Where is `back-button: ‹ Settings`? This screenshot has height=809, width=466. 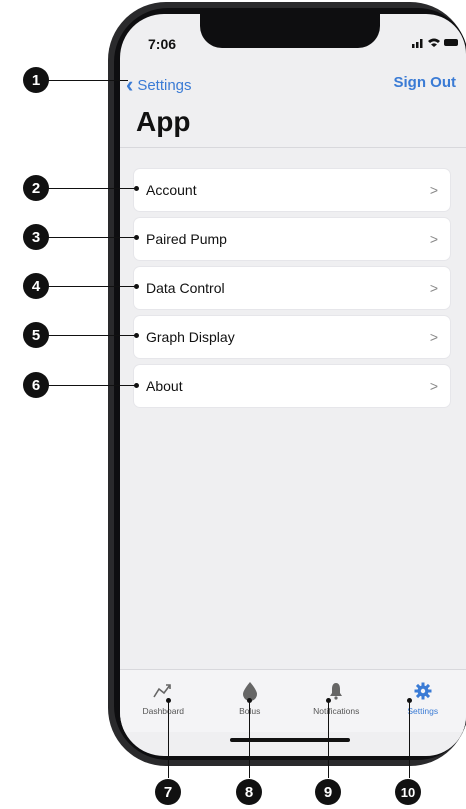
back-button: ‹ Settings is located at coordinates (159, 85).